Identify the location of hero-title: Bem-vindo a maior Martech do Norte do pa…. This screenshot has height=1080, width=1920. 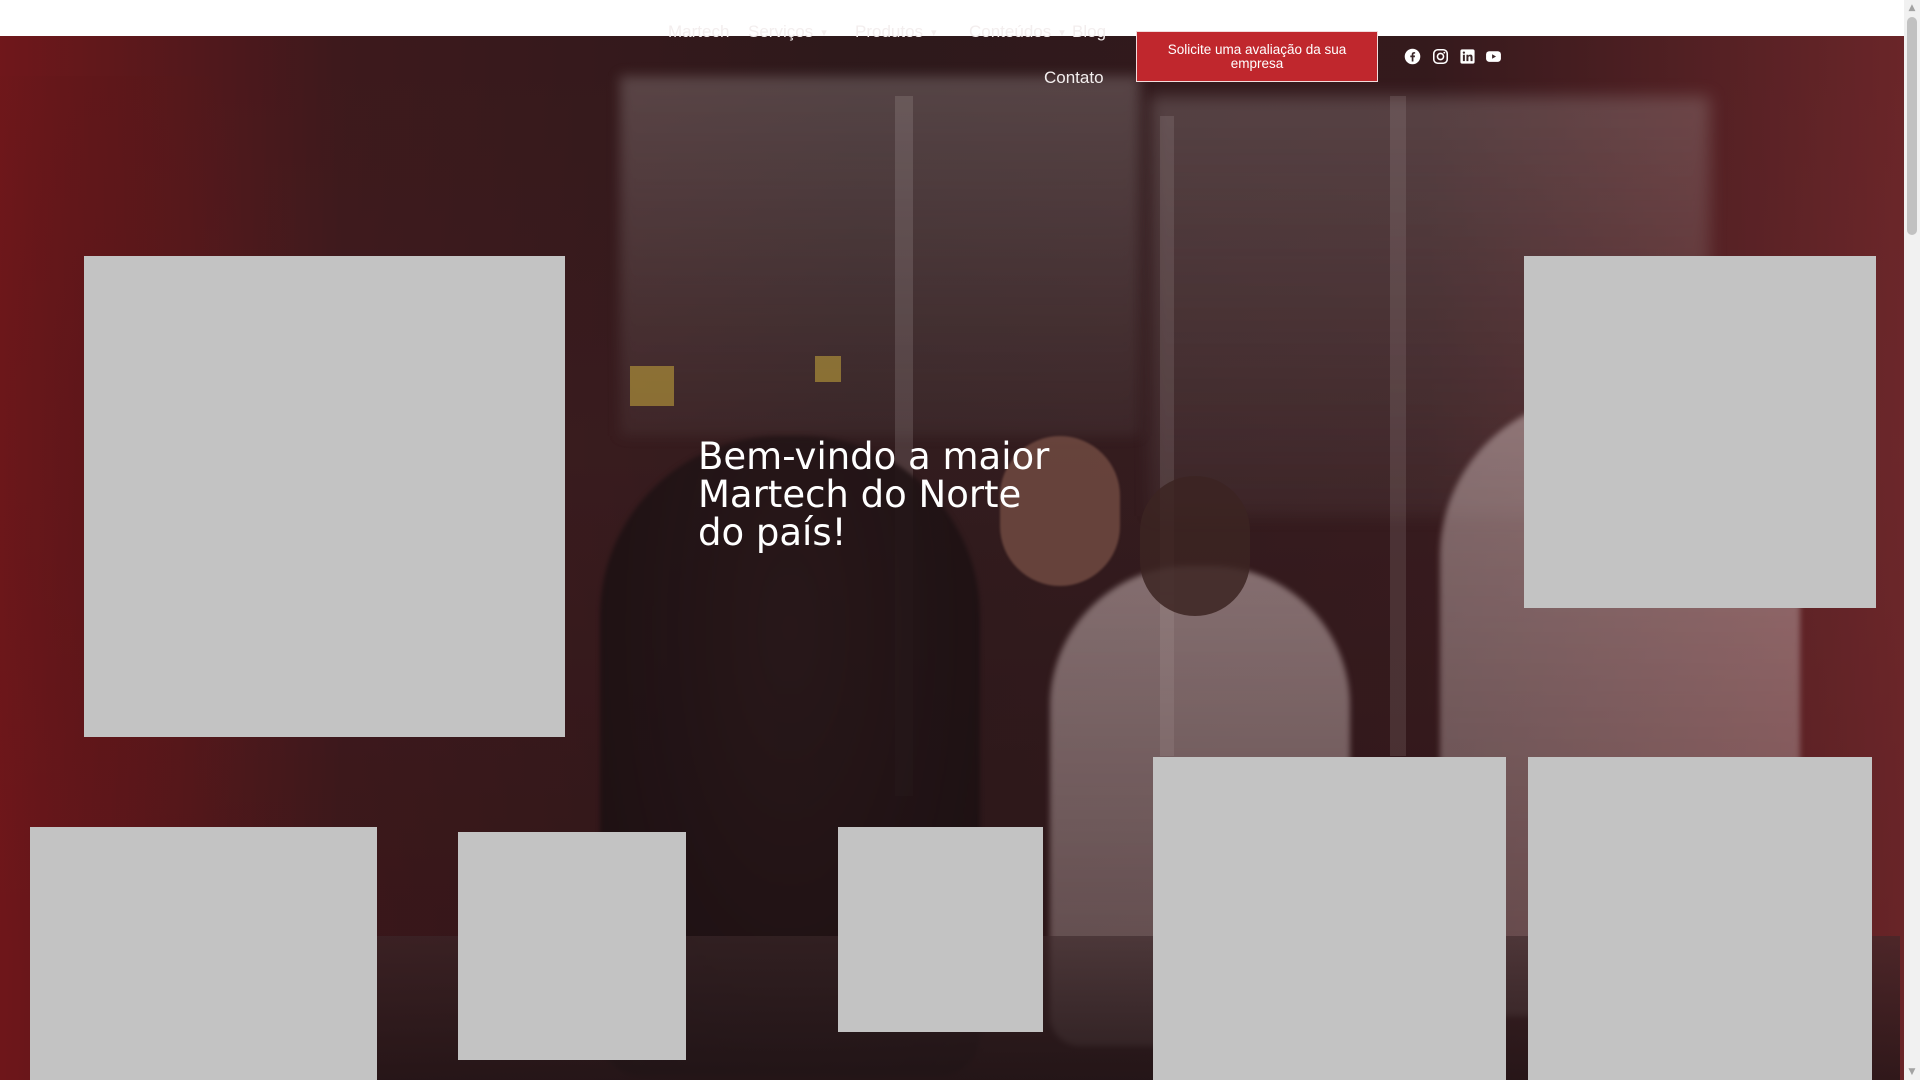
(874, 494).